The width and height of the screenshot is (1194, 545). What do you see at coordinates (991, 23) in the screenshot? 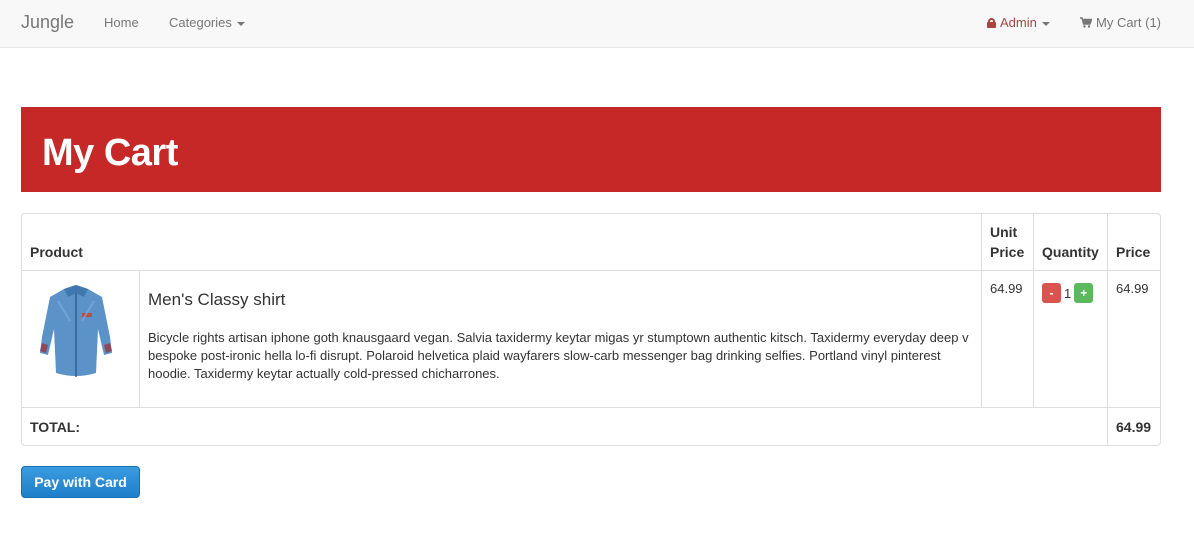
I see `lock-icon` at bounding box center [991, 23].